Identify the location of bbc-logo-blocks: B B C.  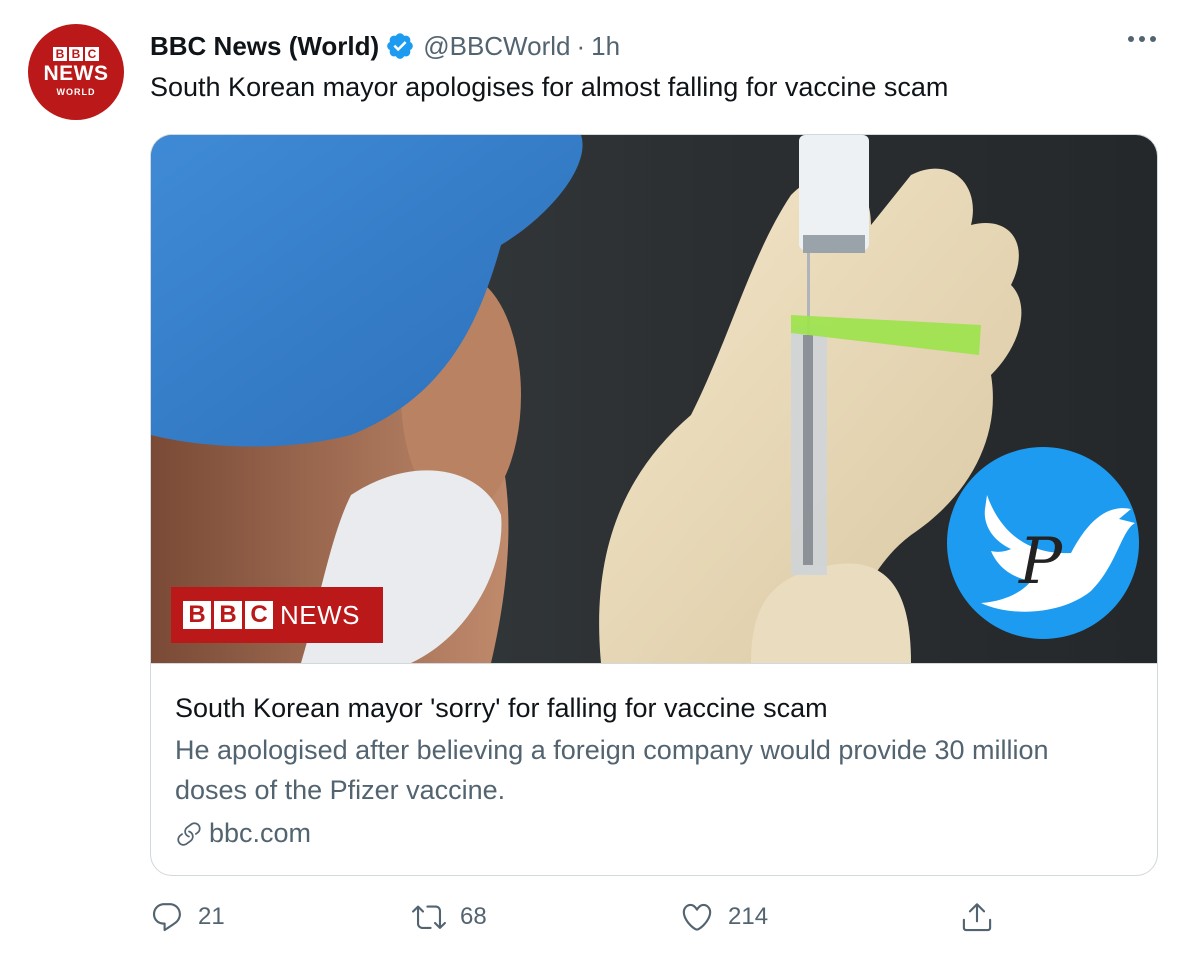
(76, 54).